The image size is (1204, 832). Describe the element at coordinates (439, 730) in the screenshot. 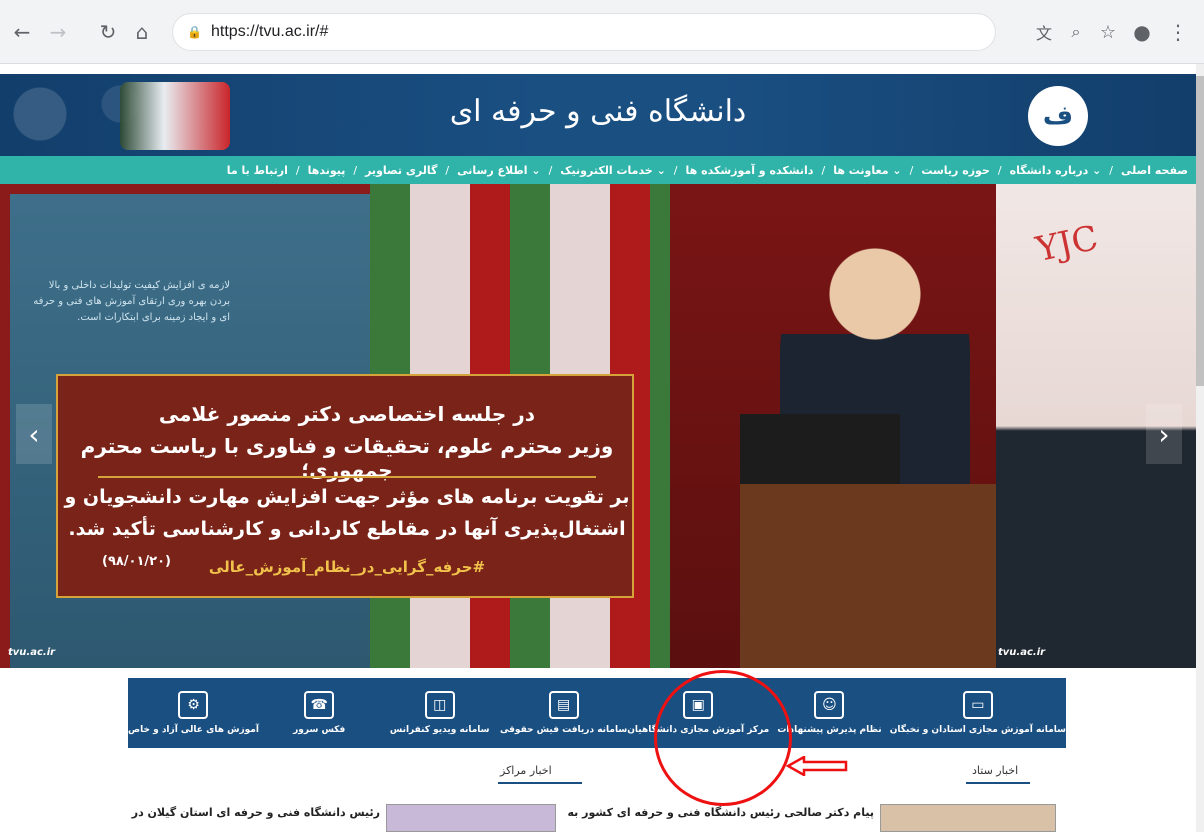

I see `service-label: سامانه ویدیو کنفرانس` at that location.